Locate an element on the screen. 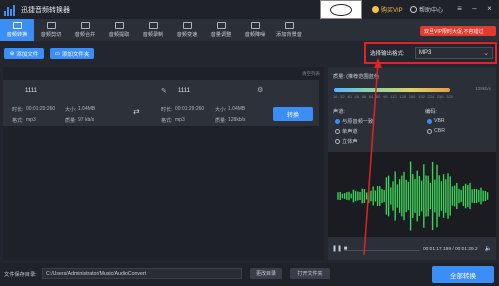 The height and width of the screenshot is (286, 499). output-dir-label: 文件保存目录: is located at coordinates (20, 275).